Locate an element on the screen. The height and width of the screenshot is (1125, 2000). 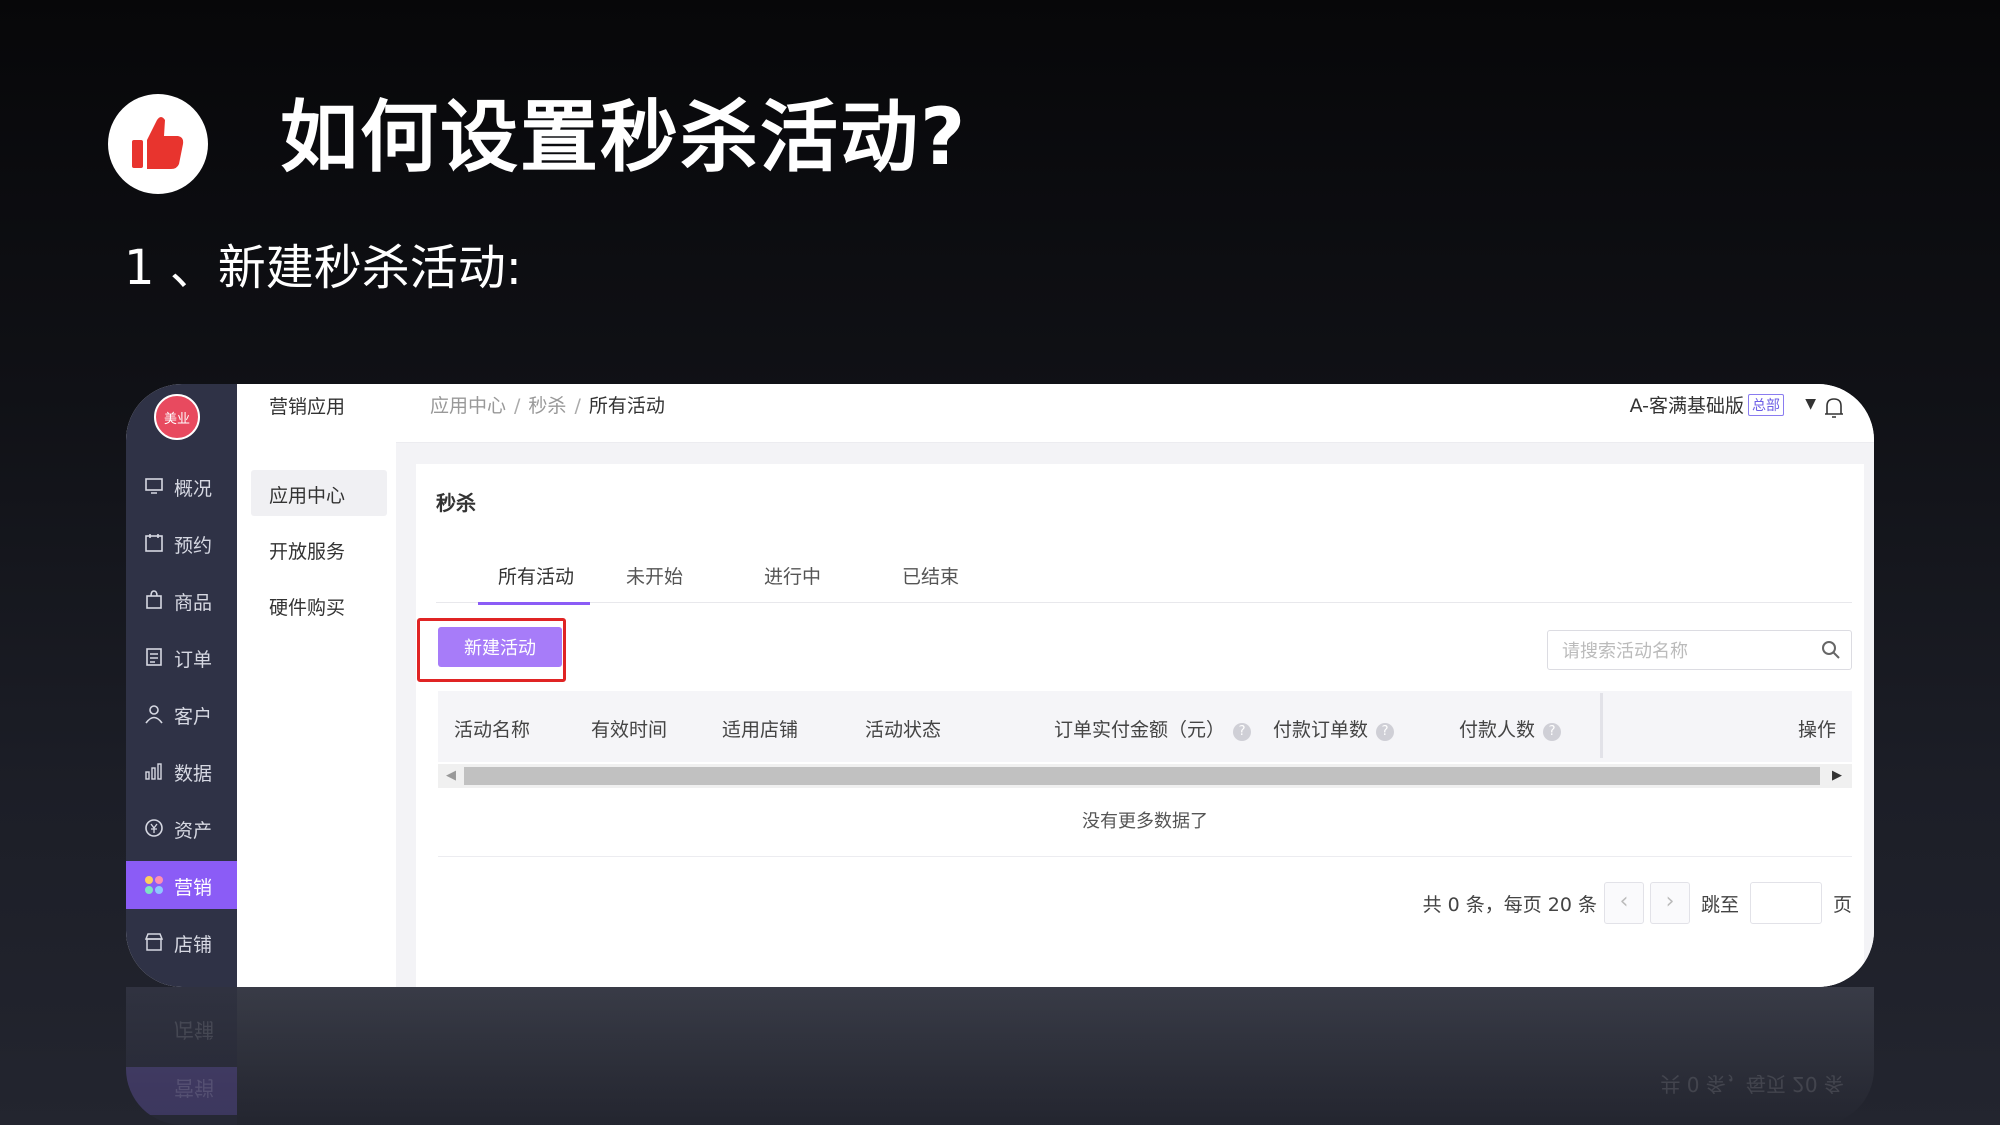
sidebar-item-store: 店铺 is located at coordinates (181, 942).